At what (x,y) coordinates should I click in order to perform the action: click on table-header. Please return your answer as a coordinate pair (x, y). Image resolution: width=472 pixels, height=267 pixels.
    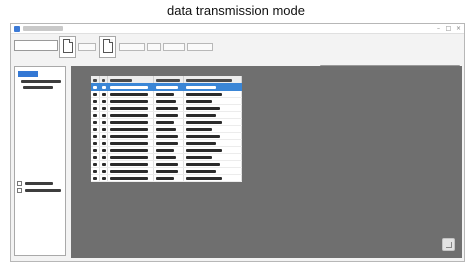
    Looking at the image, I should click on (166, 79).